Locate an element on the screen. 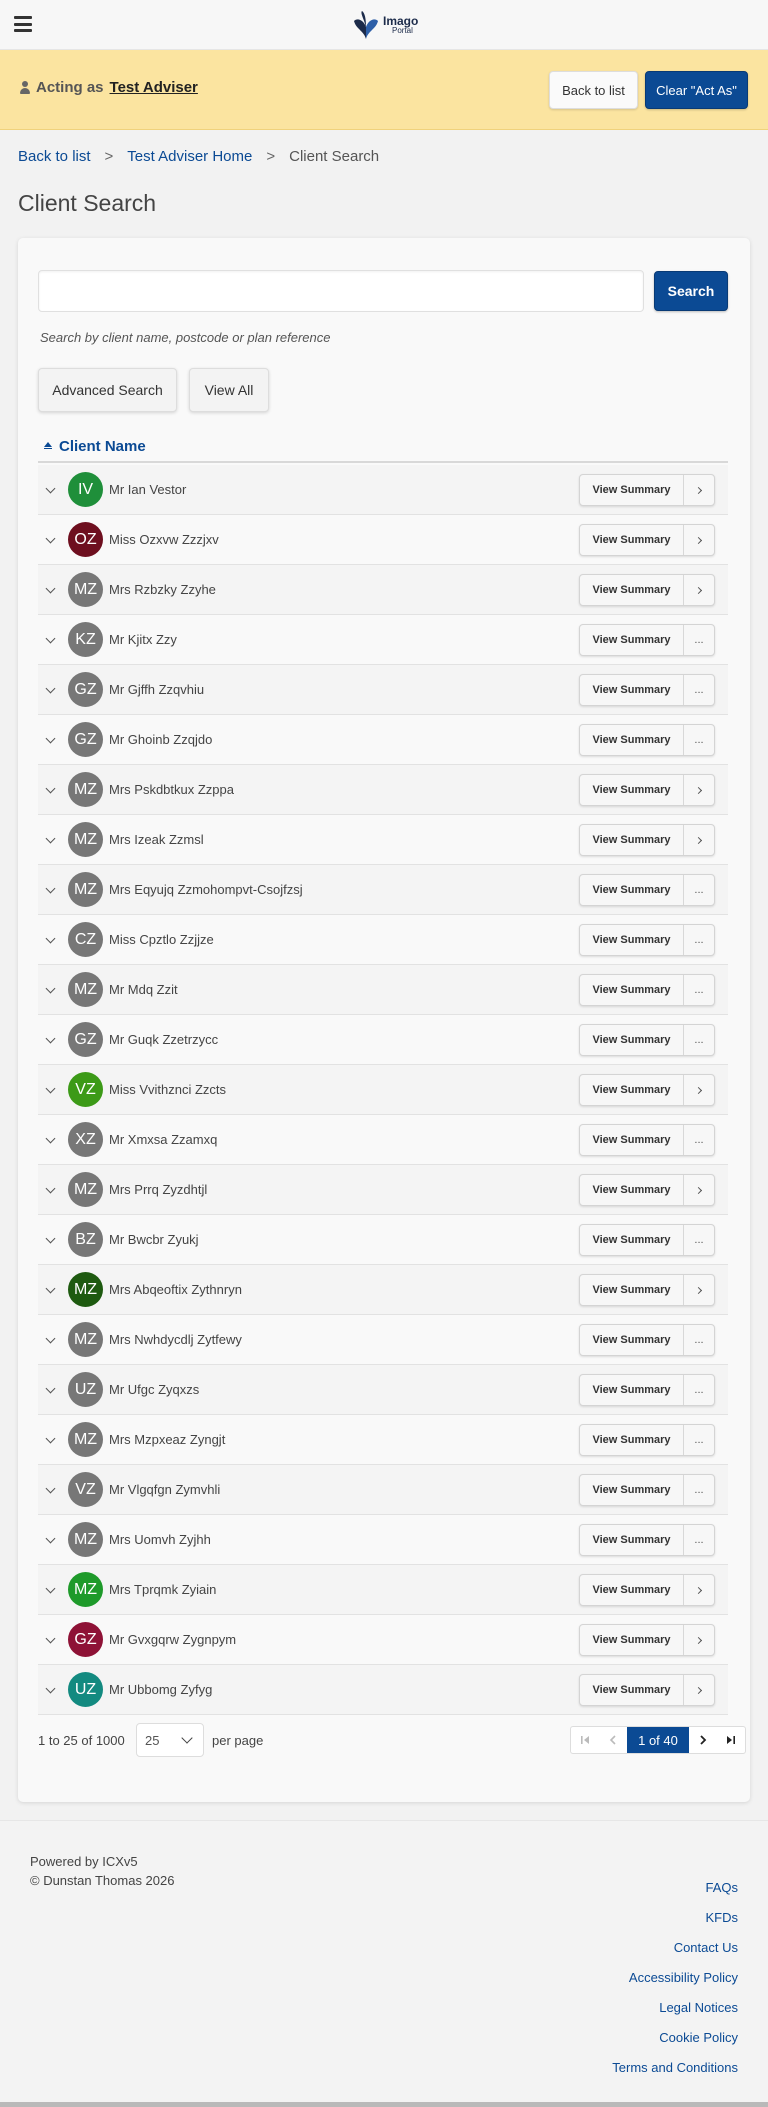  footer-link-cookie-policy: Cookie Policy is located at coordinates (698, 2038).